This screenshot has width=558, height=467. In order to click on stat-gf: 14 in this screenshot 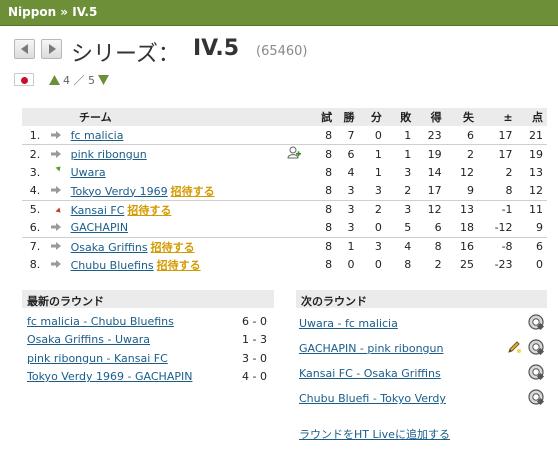, I will do `click(434, 172)`.